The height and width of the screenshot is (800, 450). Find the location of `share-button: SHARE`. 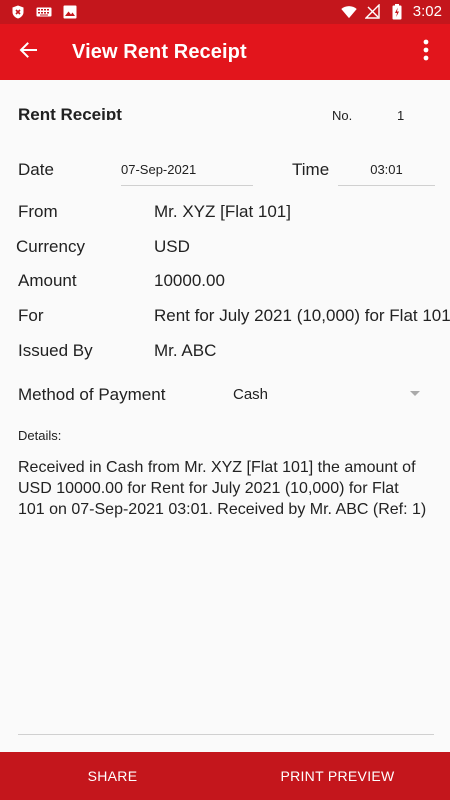

share-button: SHARE is located at coordinates (112, 776).